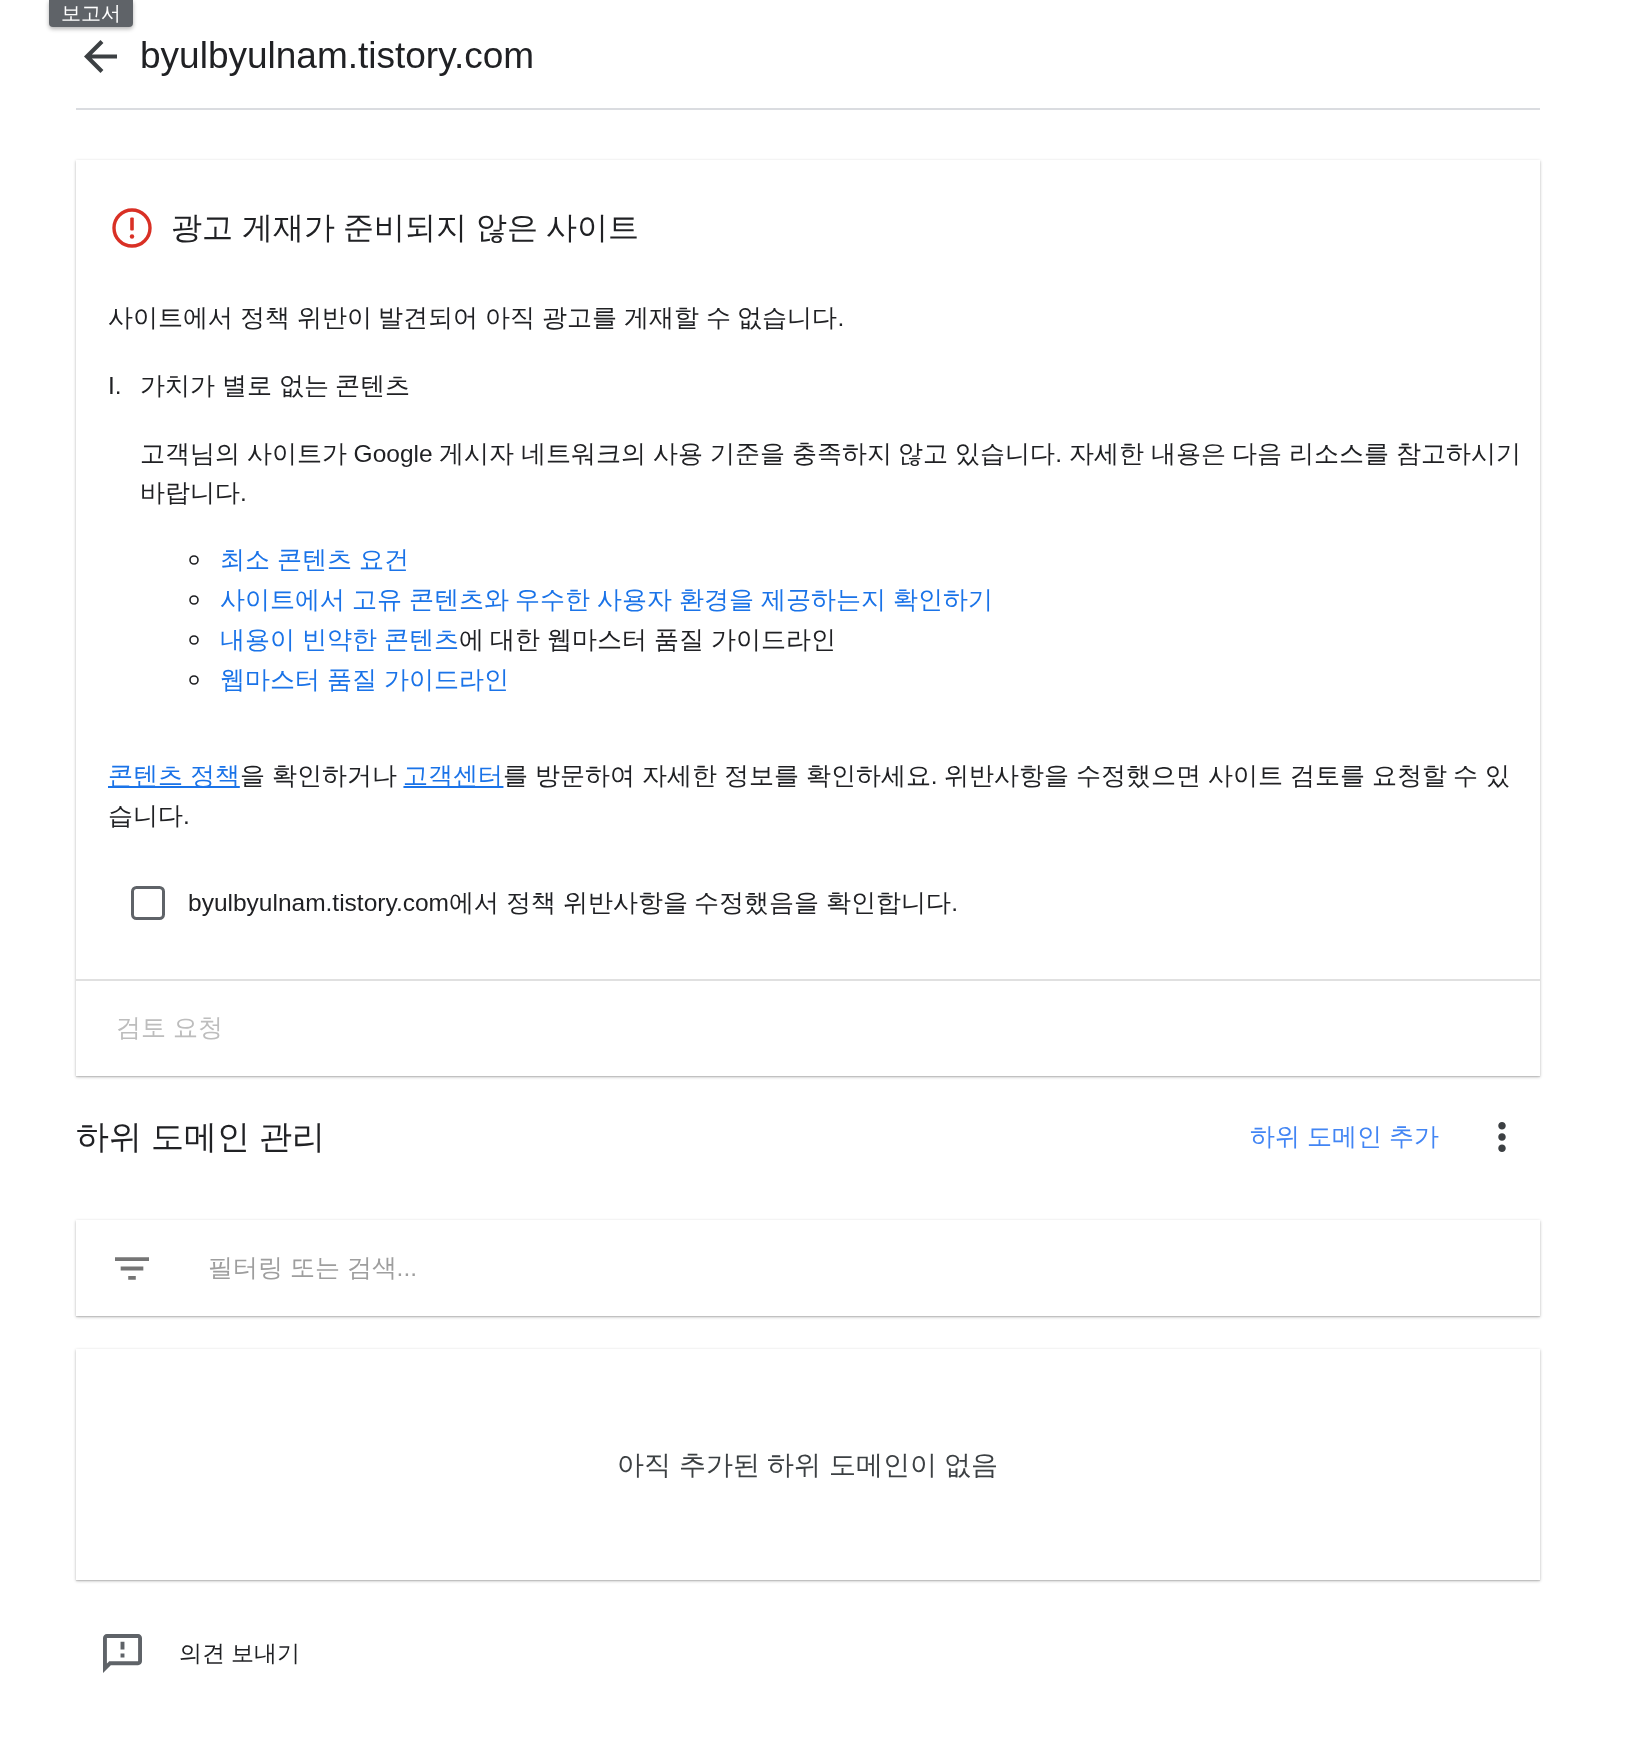  What do you see at coordinates (91, 13) in the screenshot?
I see `tooltip: 보고서` at bounding box center [91, 13].